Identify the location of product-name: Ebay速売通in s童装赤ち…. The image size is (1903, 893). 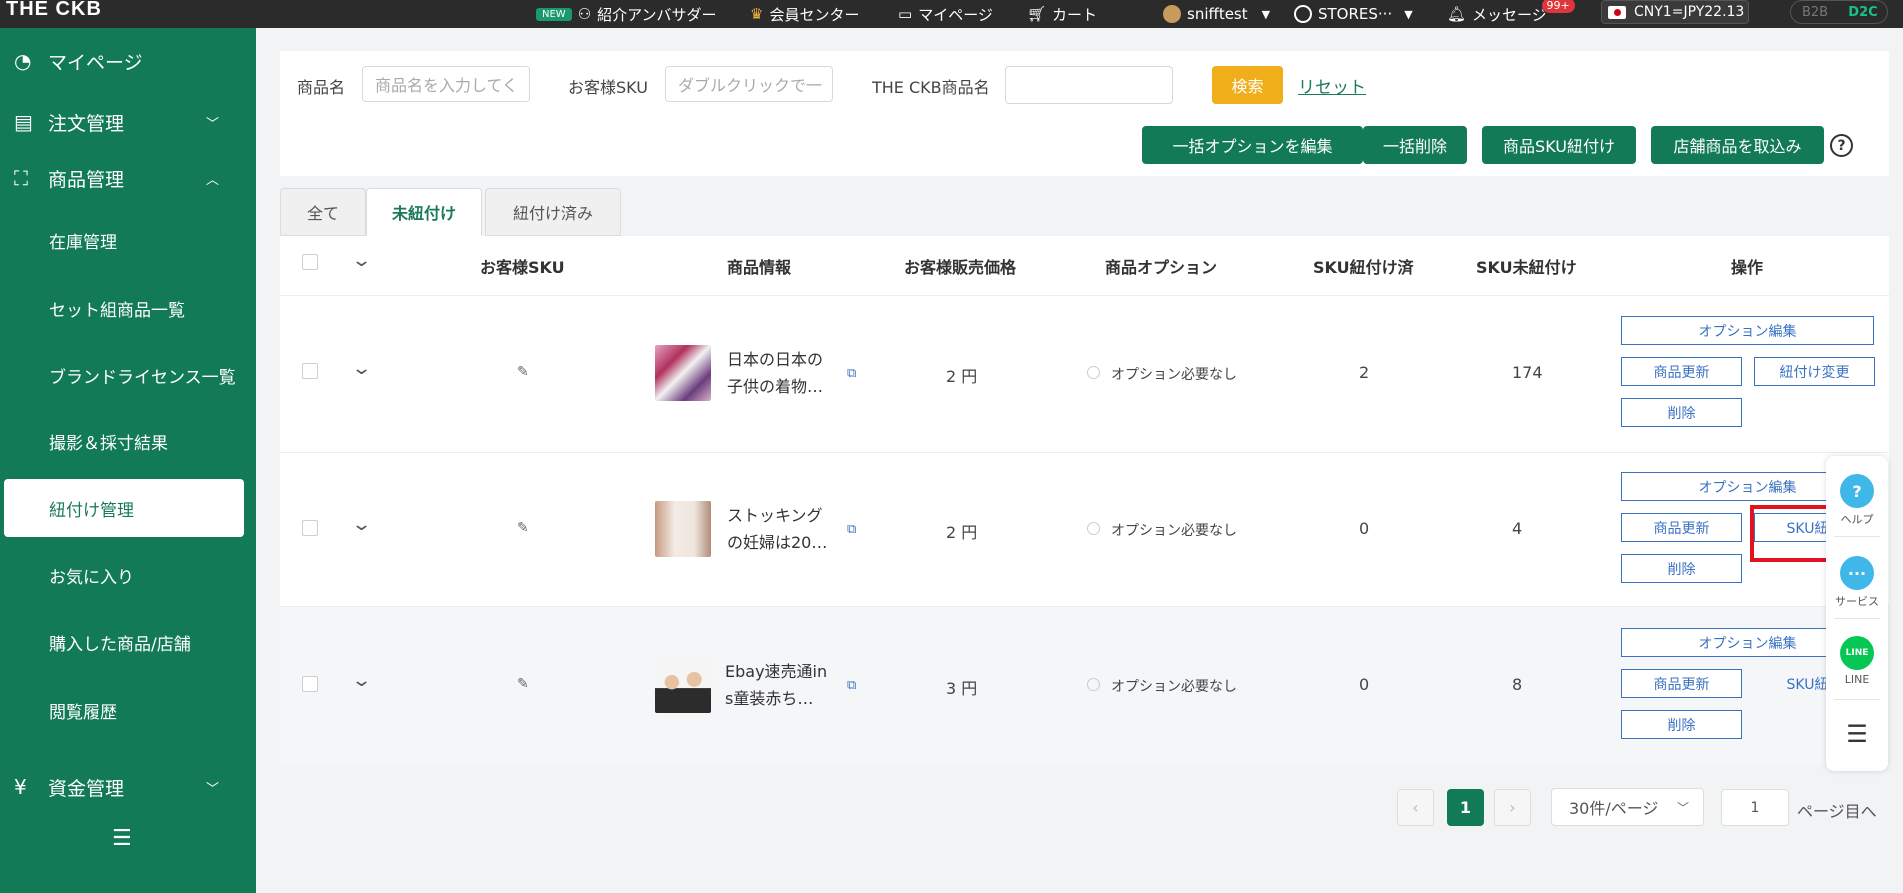
(780, 685).